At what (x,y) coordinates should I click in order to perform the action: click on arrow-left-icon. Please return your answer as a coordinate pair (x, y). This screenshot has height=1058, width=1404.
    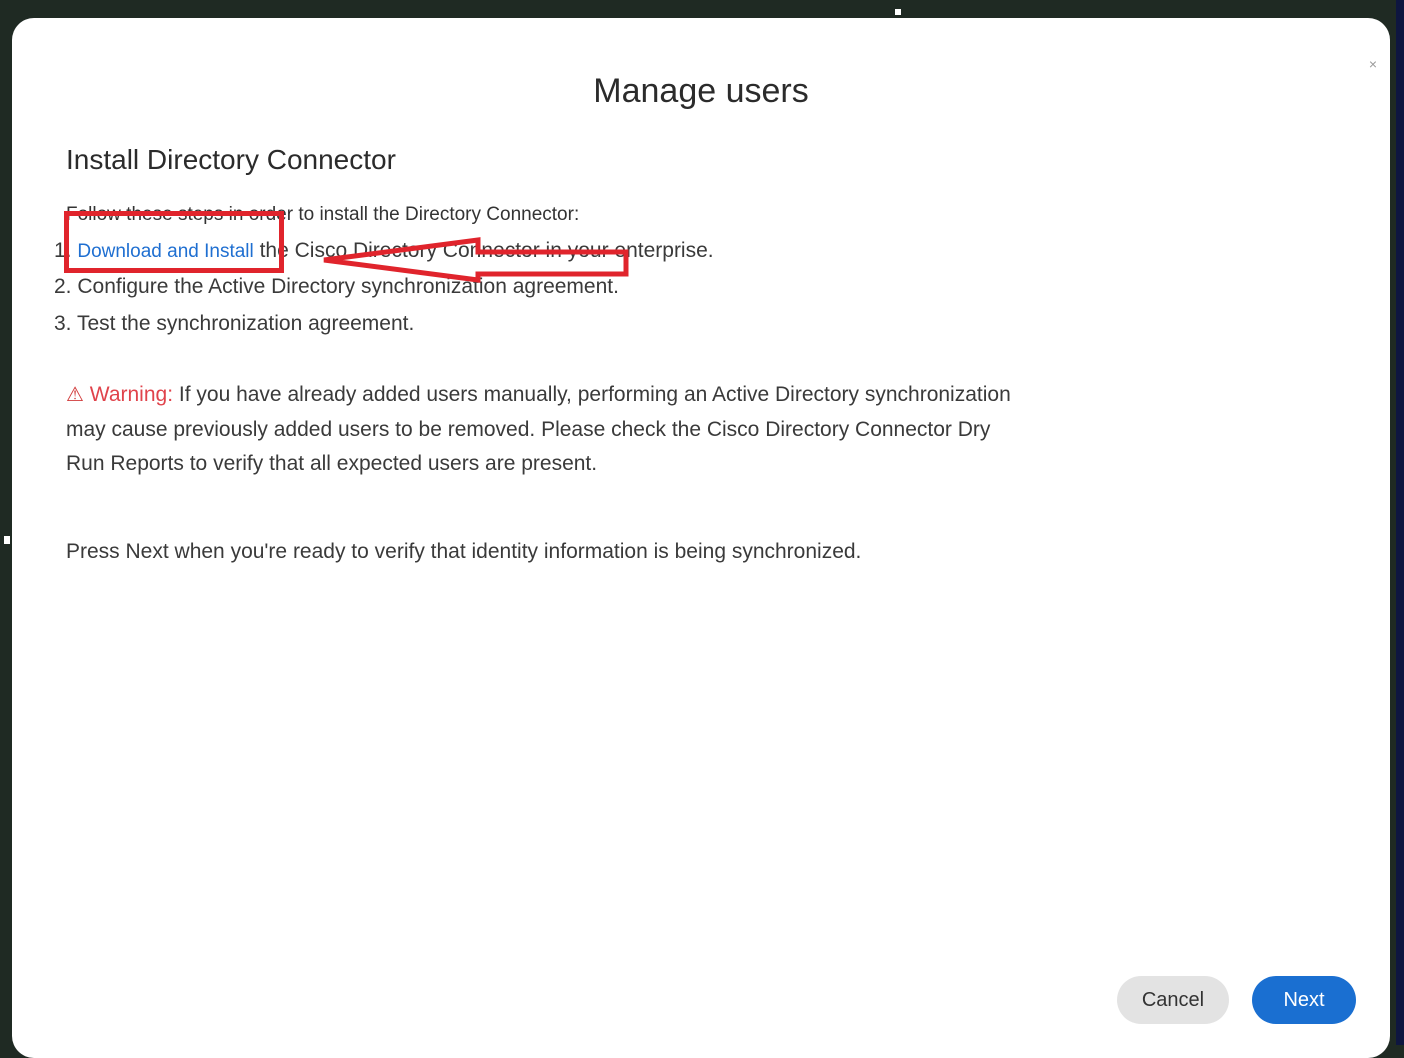
    Looking at the image, I should click on (476, 260).